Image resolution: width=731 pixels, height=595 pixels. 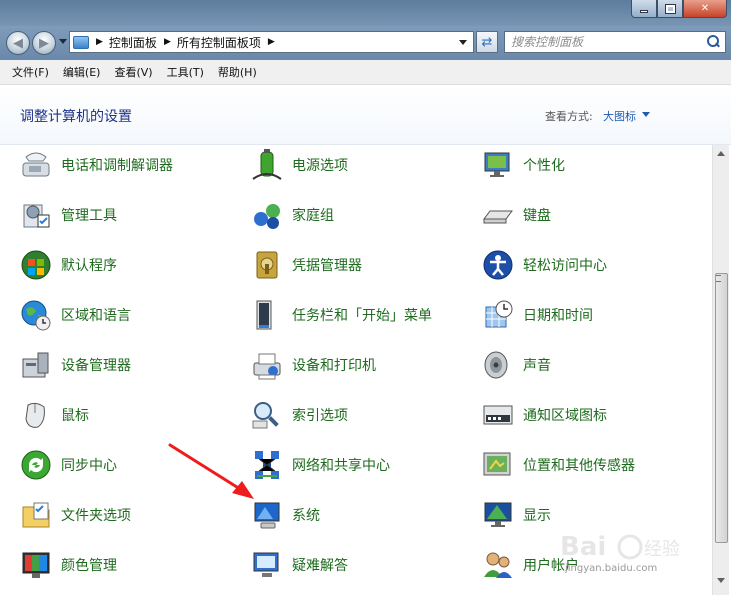 What do you see at coordinates (499, 314) in the screenshot?
I see `date-time-icon` at bounding box center [499, 314].